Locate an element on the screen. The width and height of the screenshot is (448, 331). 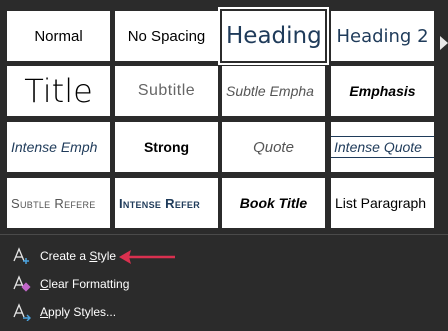
style-tile-subtle-reference: Subtle Refere is located at coordinates (58, 203).